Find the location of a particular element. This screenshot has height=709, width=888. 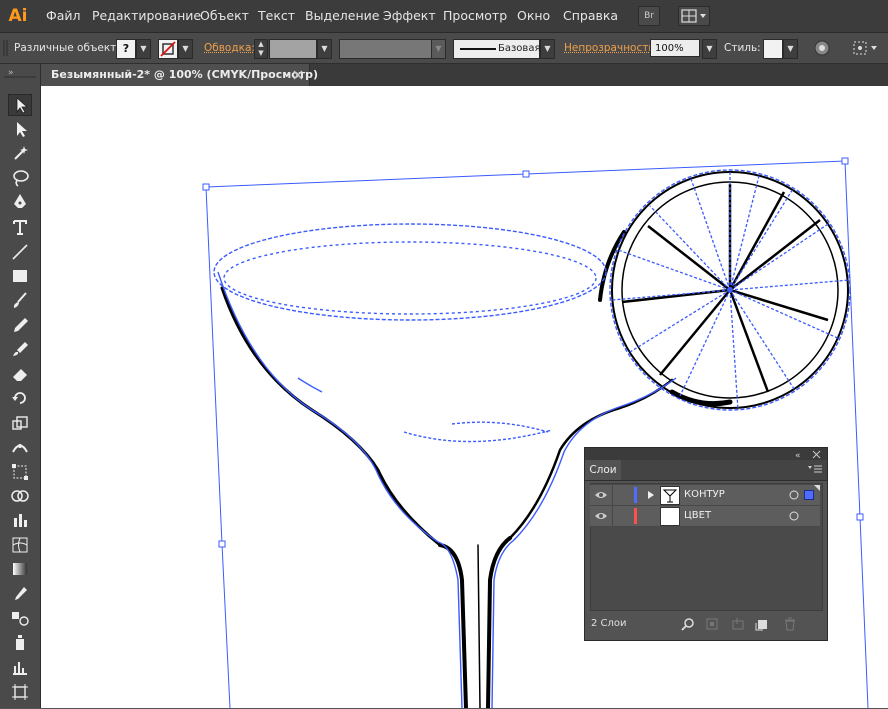

align-options-button is located at coordinates (867, 48).